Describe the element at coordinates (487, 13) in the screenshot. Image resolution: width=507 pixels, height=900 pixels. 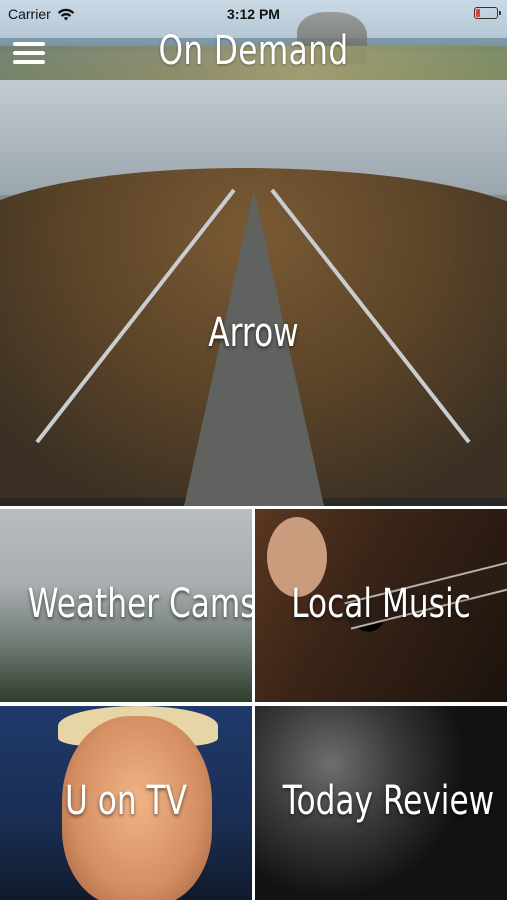
I see `battery-icon` at that location.